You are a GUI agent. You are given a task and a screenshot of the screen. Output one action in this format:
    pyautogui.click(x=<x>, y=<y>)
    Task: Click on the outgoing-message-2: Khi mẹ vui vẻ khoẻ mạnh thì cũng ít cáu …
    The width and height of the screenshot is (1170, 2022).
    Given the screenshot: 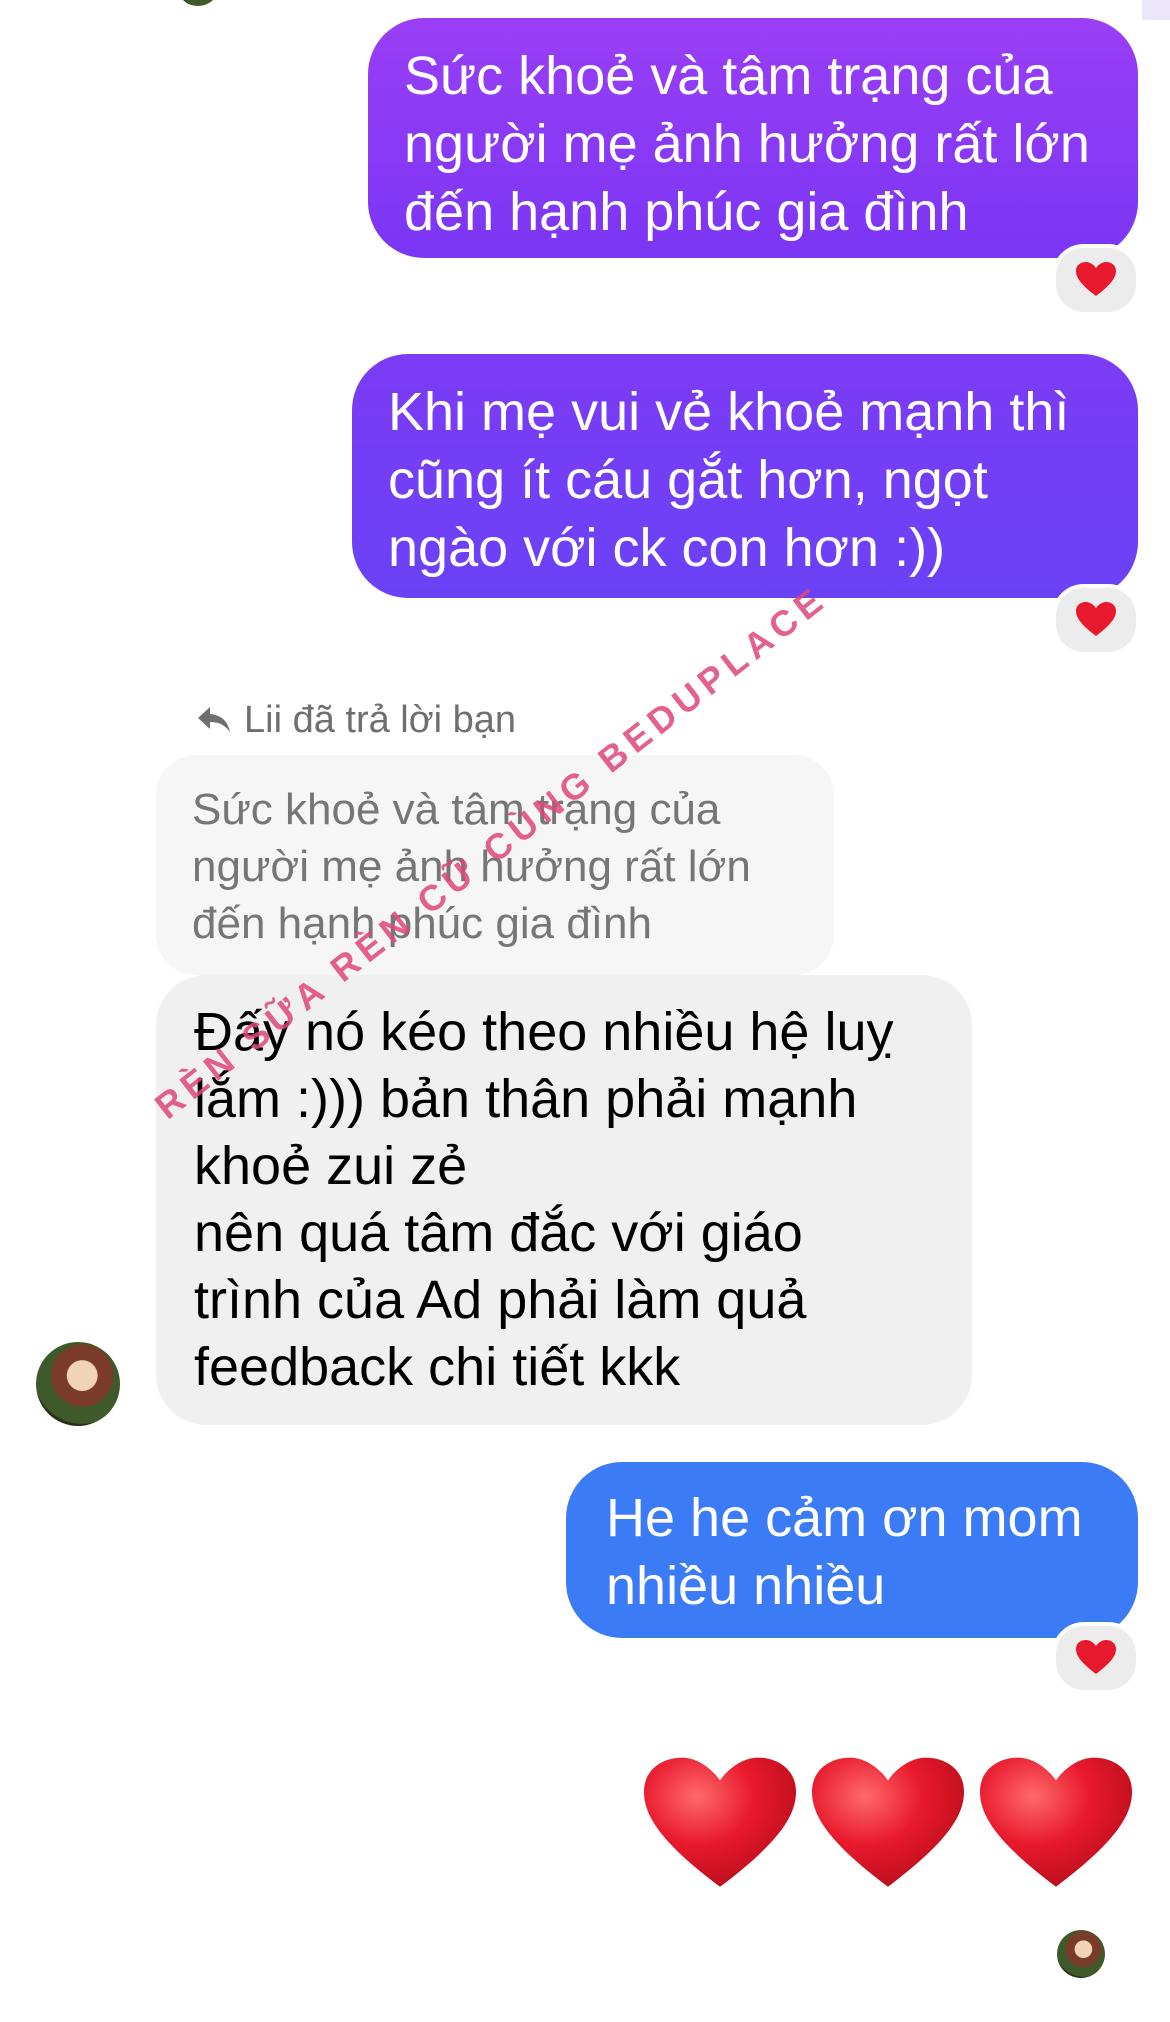 What is the action you would take?
    pyautogui.click(x=745, y=476)
    